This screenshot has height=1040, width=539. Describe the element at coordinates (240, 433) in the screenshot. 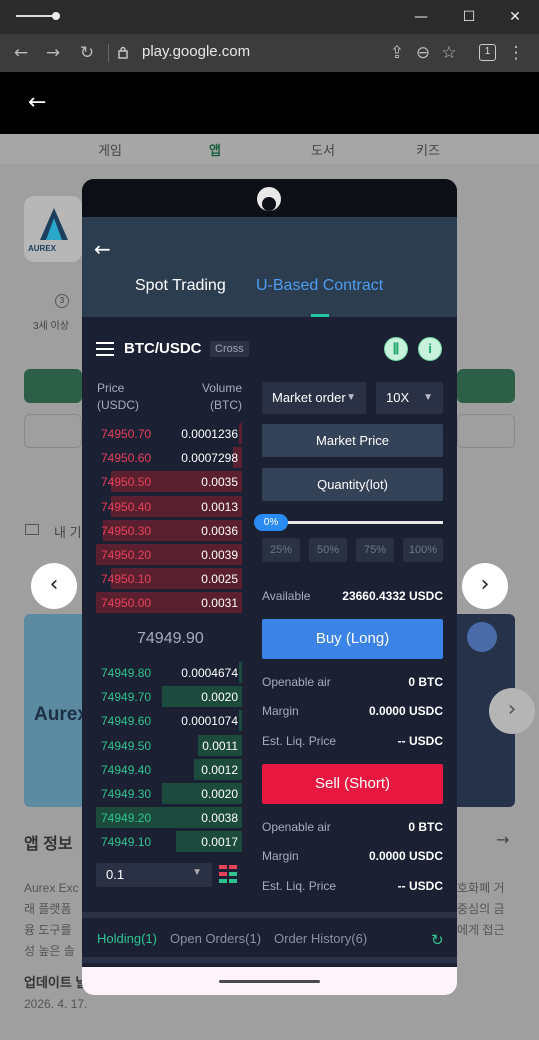

I see `ask-depth-bar` at that location.